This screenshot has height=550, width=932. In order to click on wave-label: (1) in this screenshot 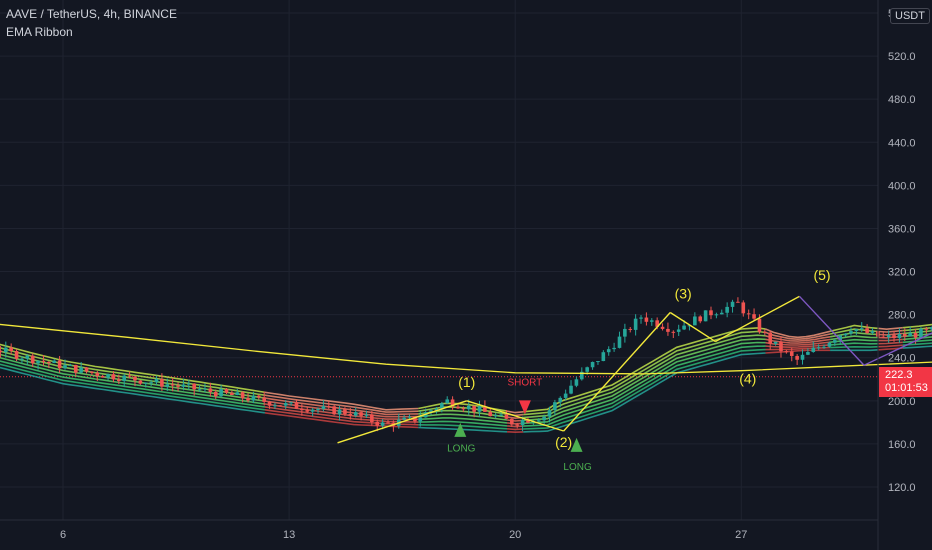, I will do `click(466, 382)`.